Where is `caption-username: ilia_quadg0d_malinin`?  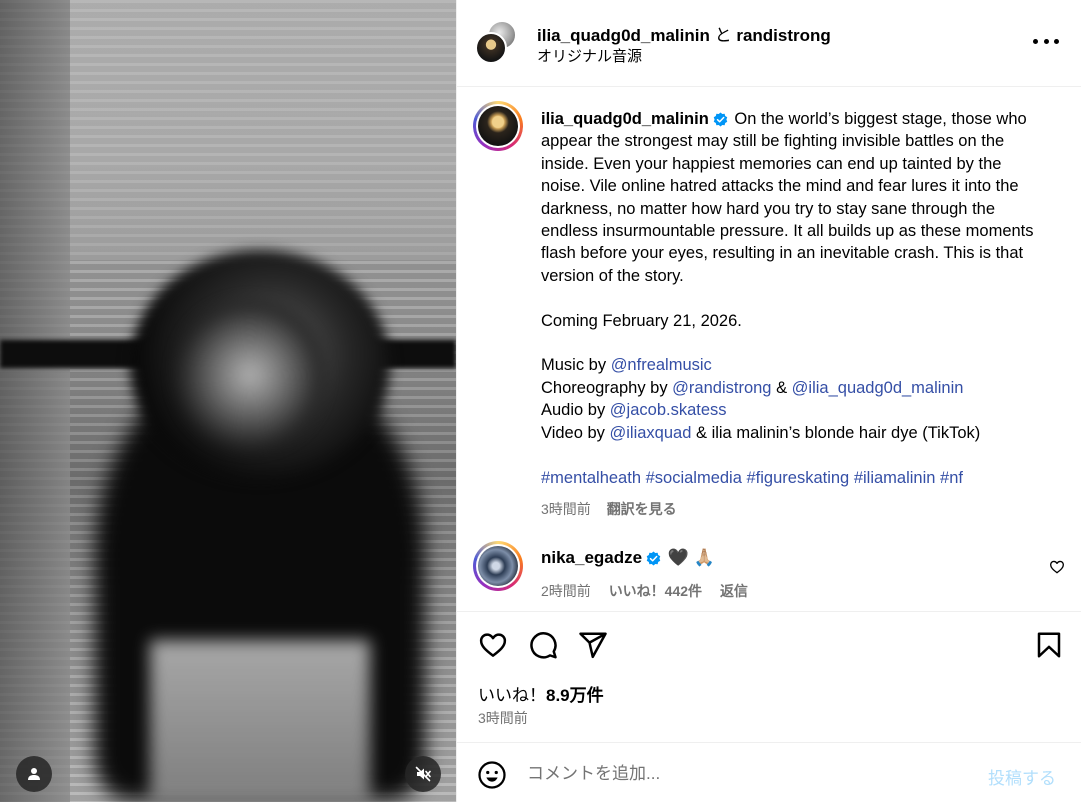 caption-username: ilia_quadg0d_malinin is located at coordinates (625, 119).